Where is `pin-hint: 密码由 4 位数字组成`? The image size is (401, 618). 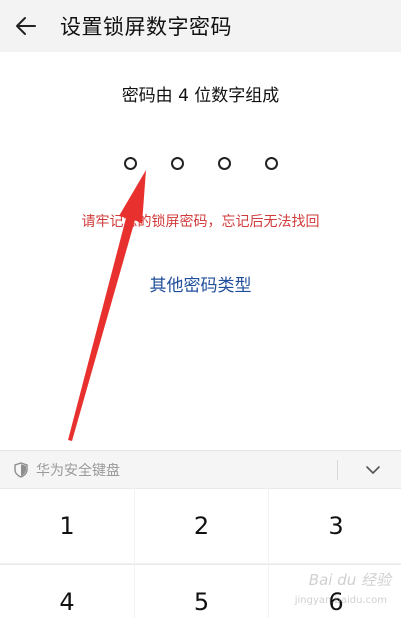 pin-hint: 密码由 4 位数字组成 is located at coordinates (200, 96).